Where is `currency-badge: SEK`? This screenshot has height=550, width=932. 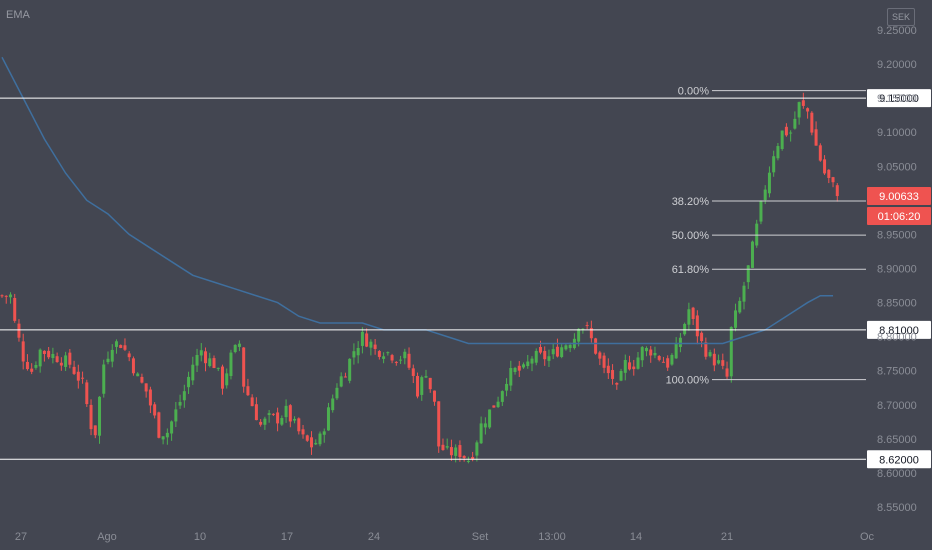 currency-badge: SEK is located at coordinates (901, 17).